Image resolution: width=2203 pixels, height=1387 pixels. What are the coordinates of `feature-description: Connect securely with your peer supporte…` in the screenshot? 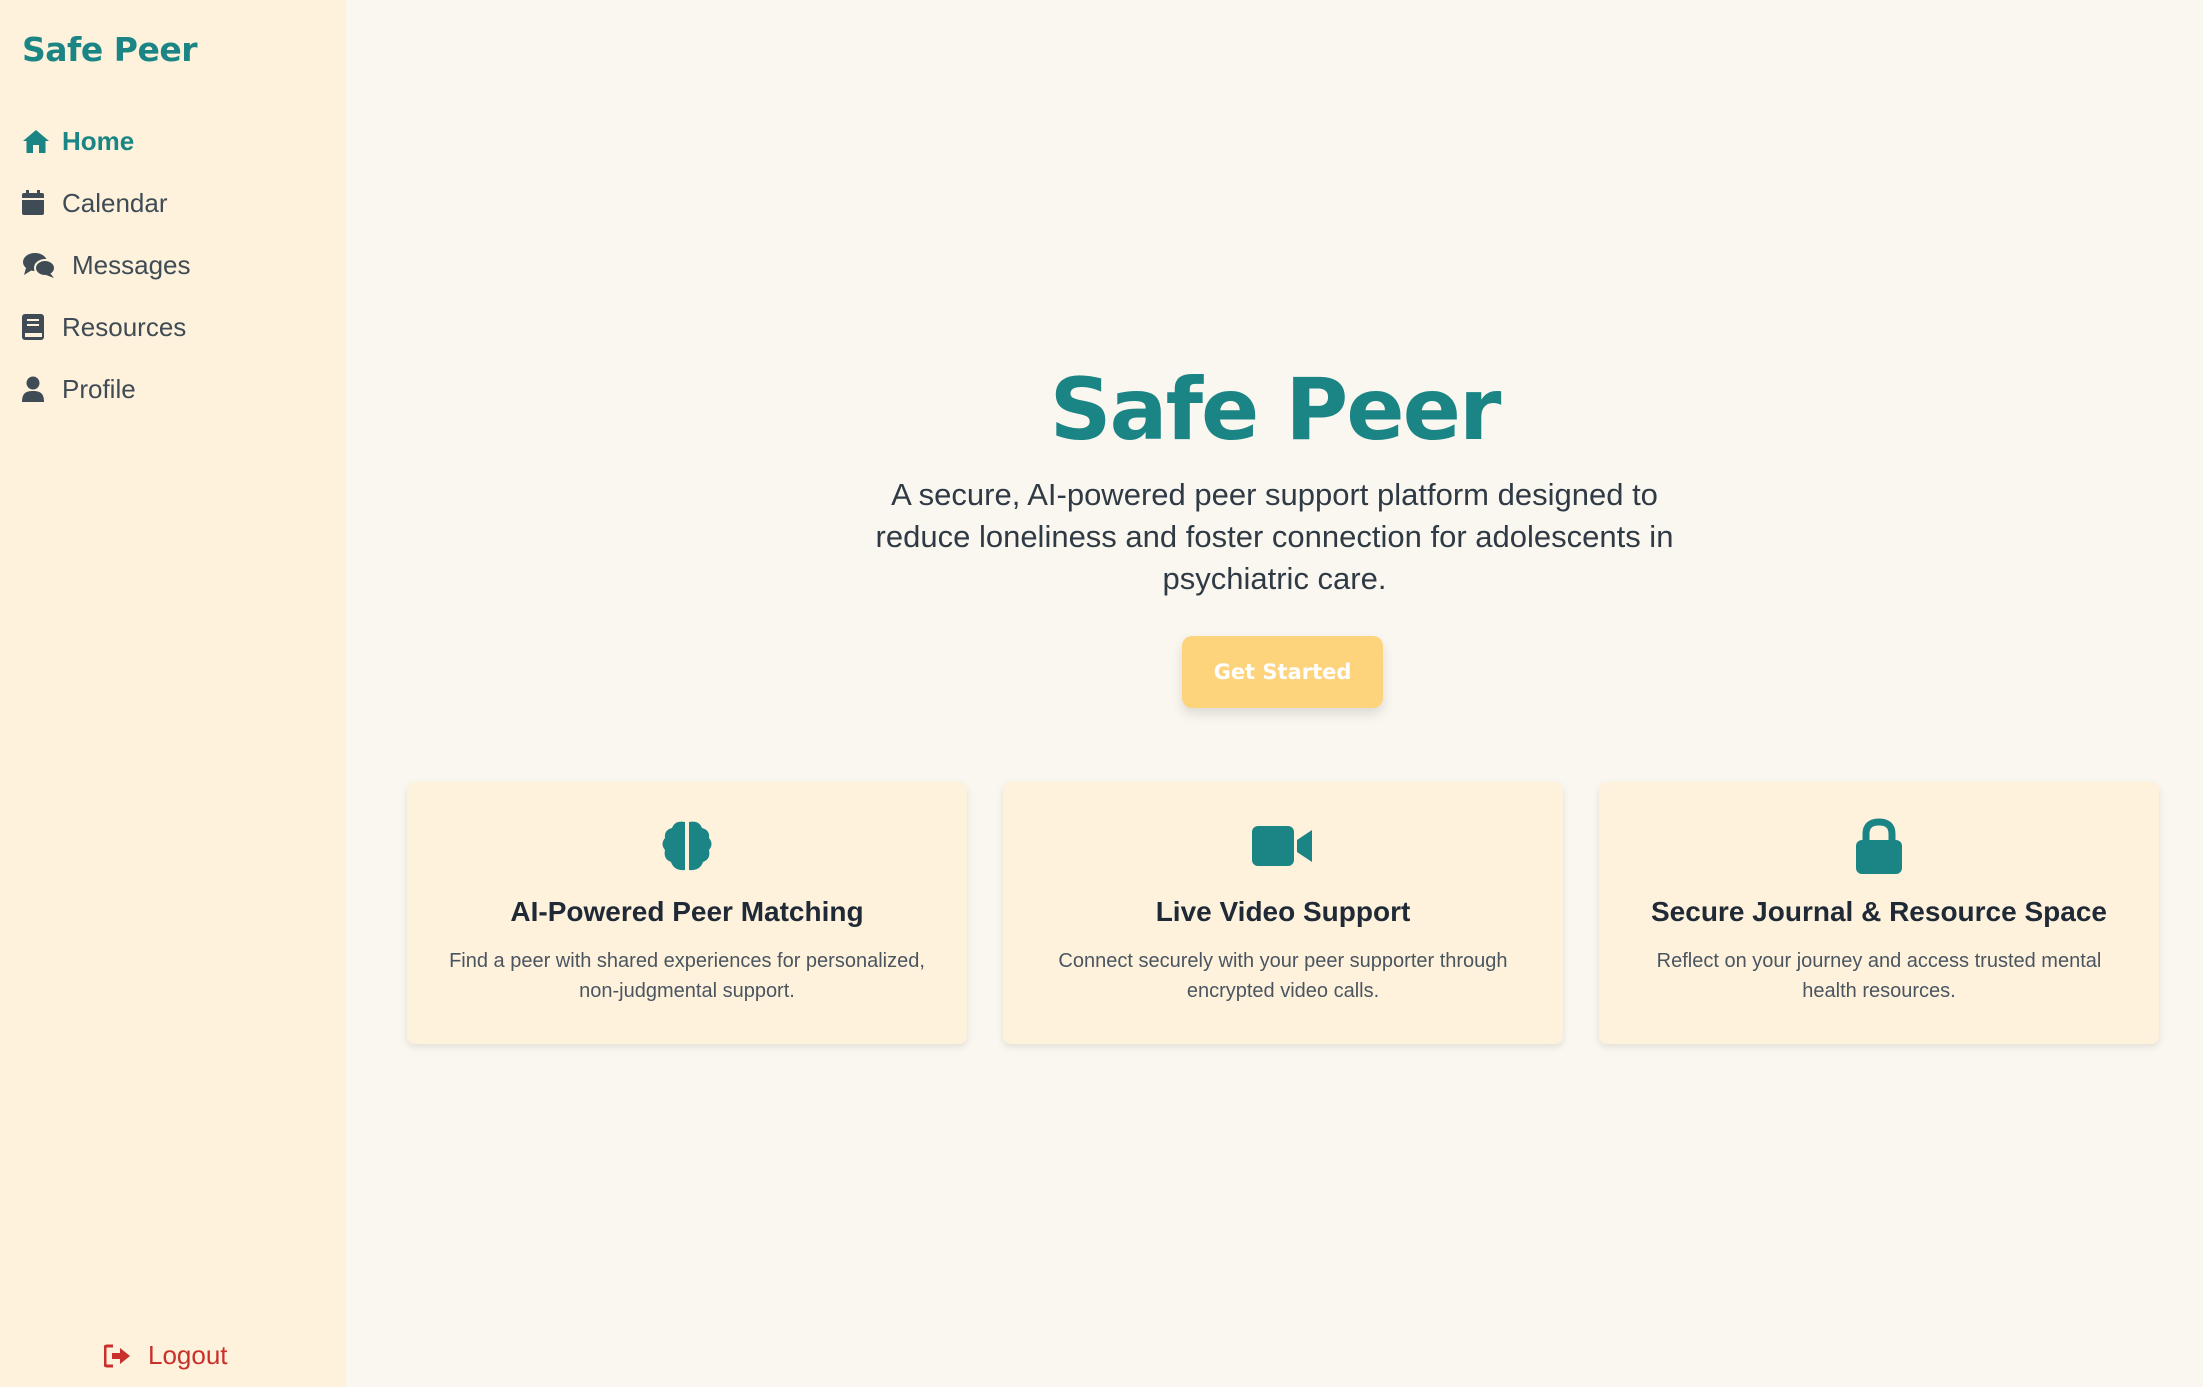 It's located at (1283, 976).